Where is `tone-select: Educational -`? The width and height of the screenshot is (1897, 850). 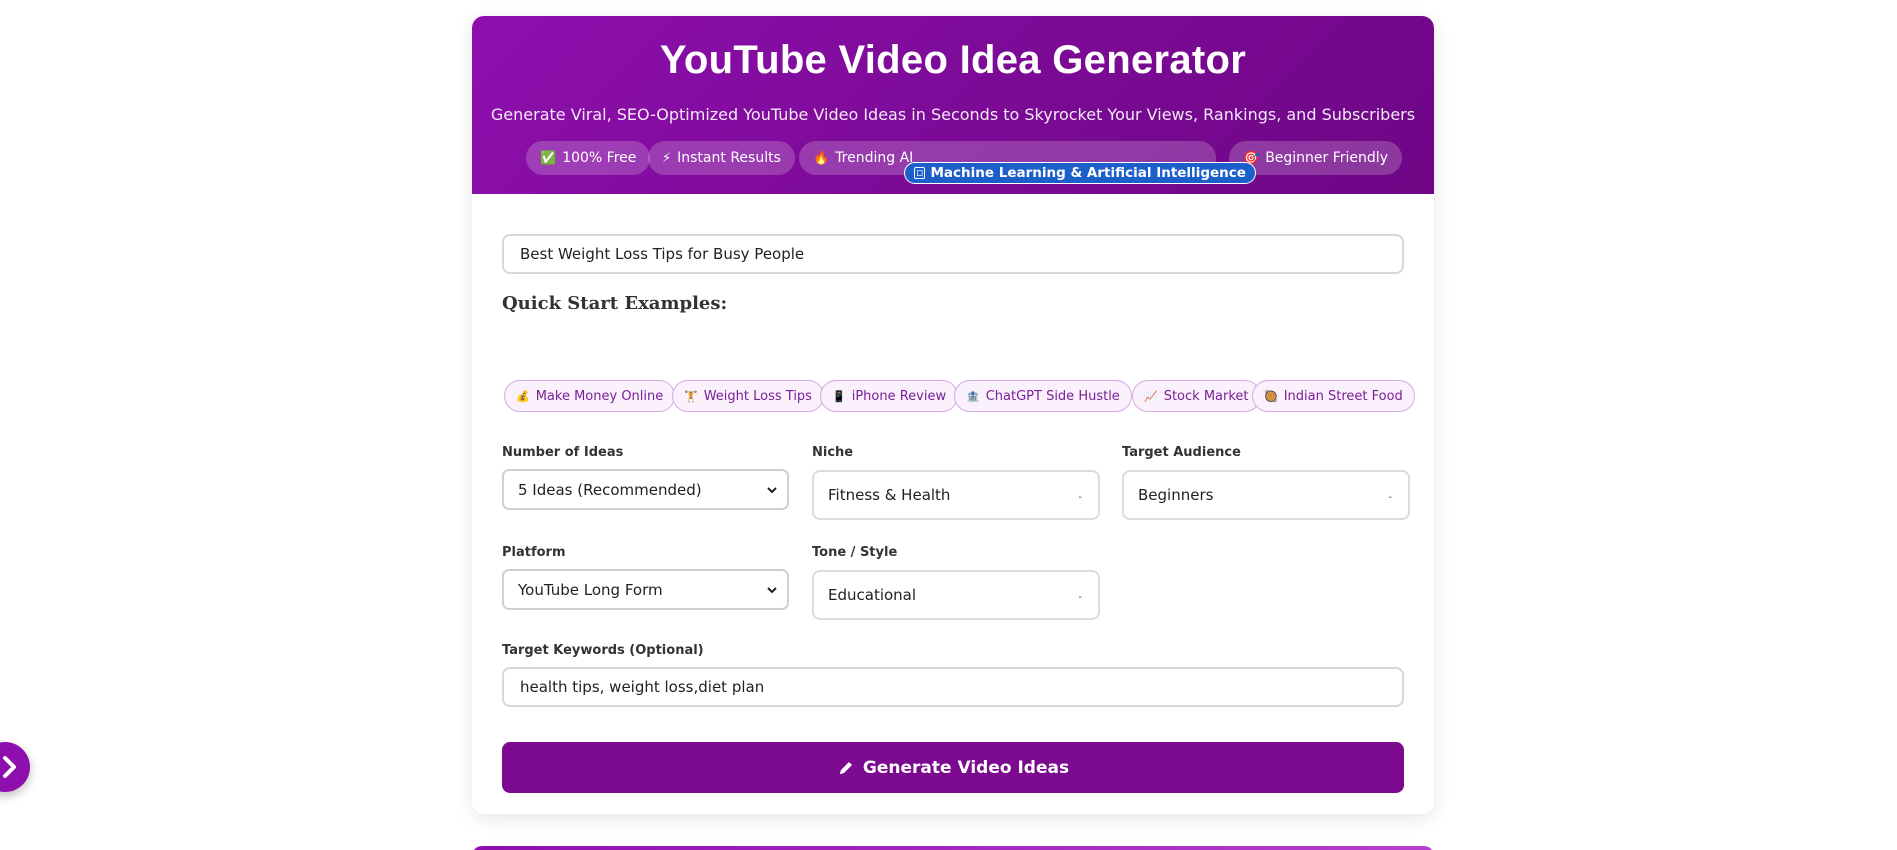 tone-select: Educational - is located at coordinates (956, 595).